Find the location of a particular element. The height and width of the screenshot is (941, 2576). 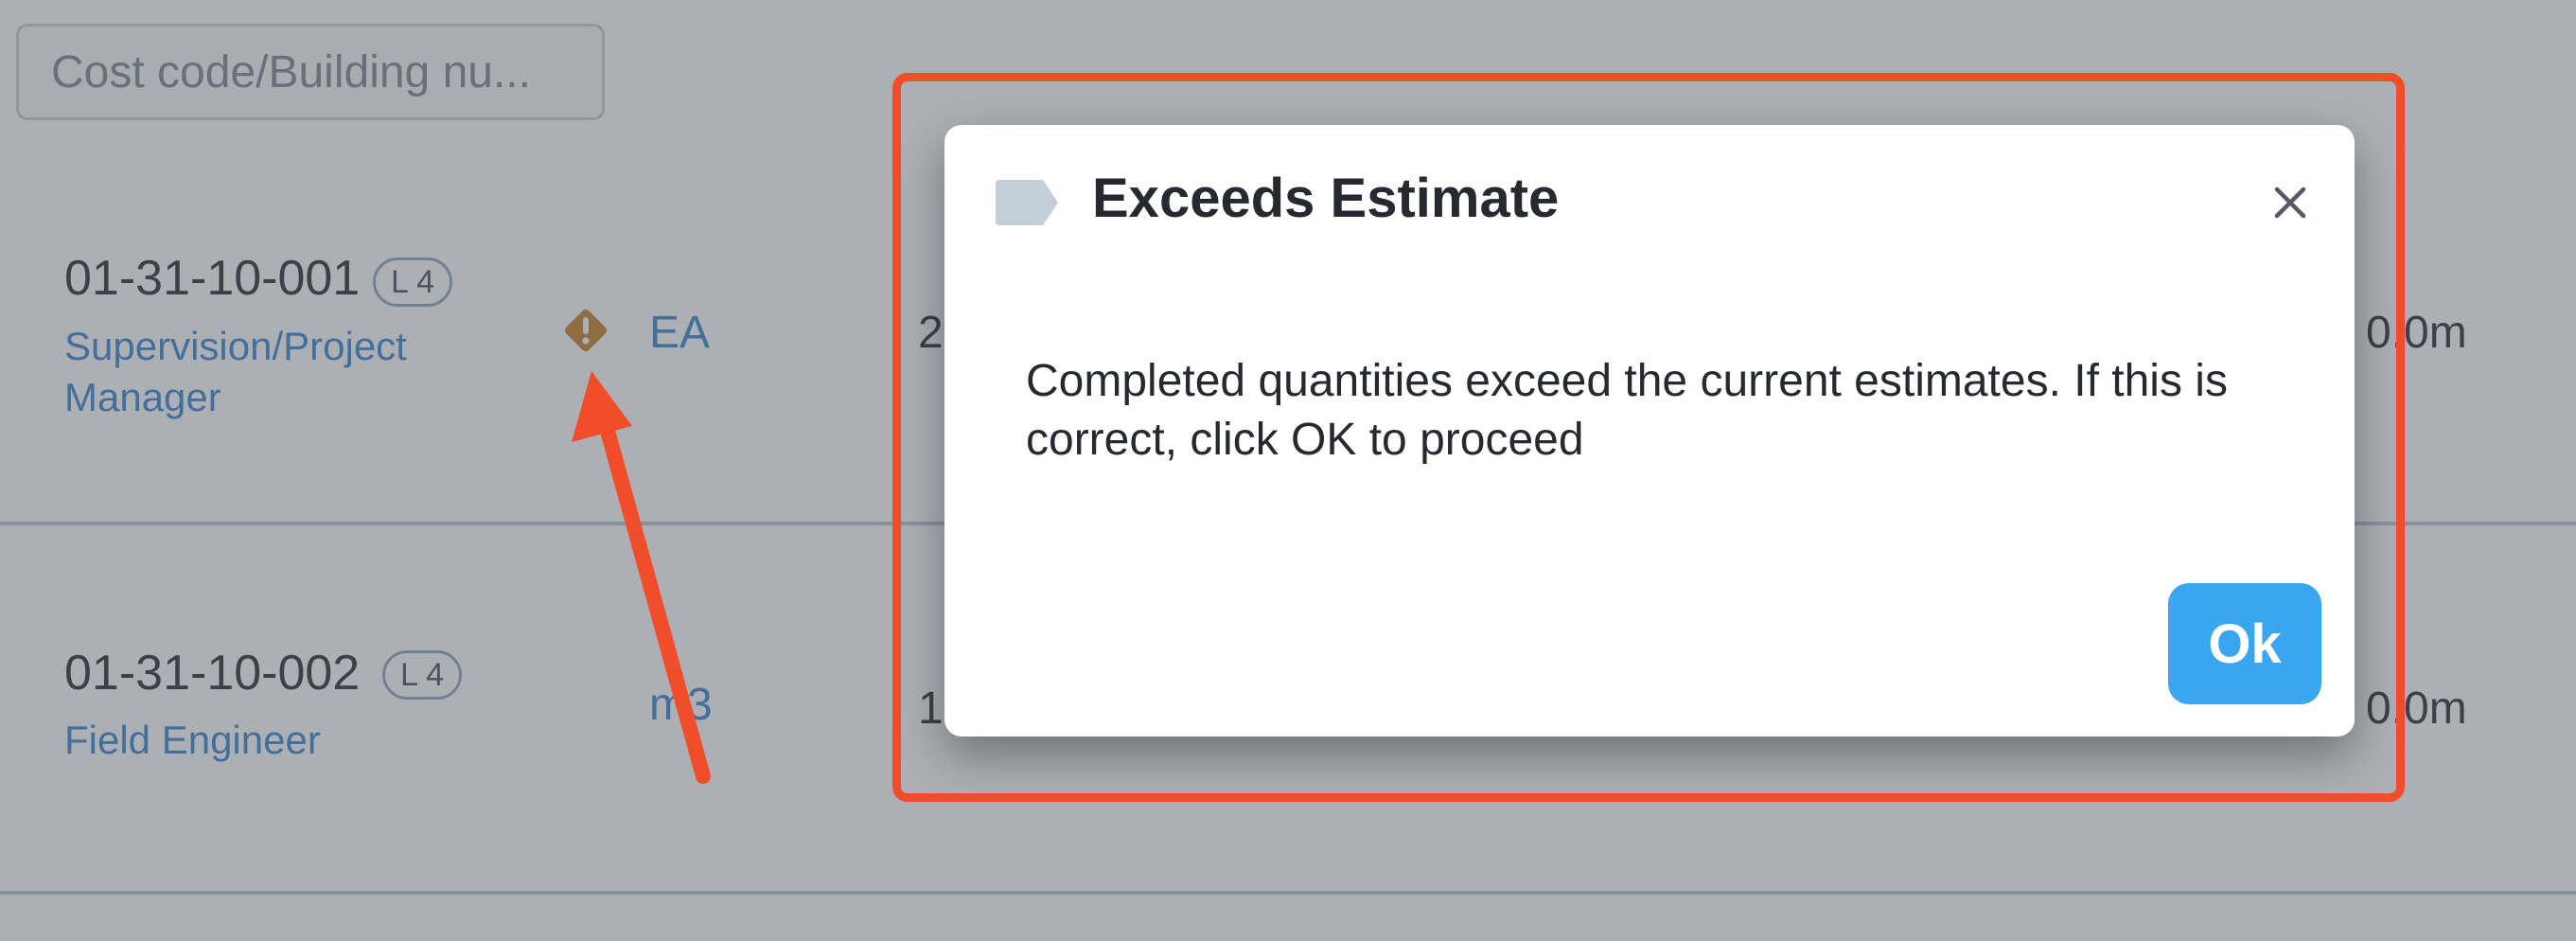

tag-icon is located at coordinates (1027, 202).